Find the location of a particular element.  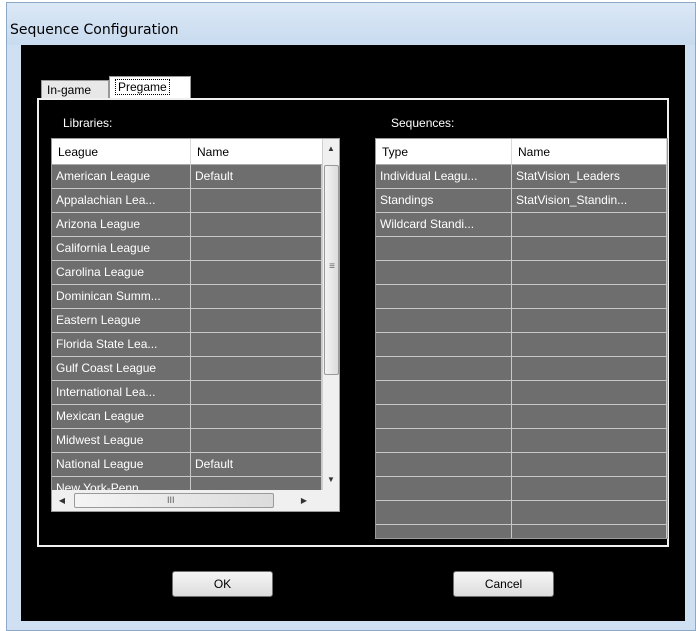

libraries-label: Libraries: is located at coordinates (88, 123).